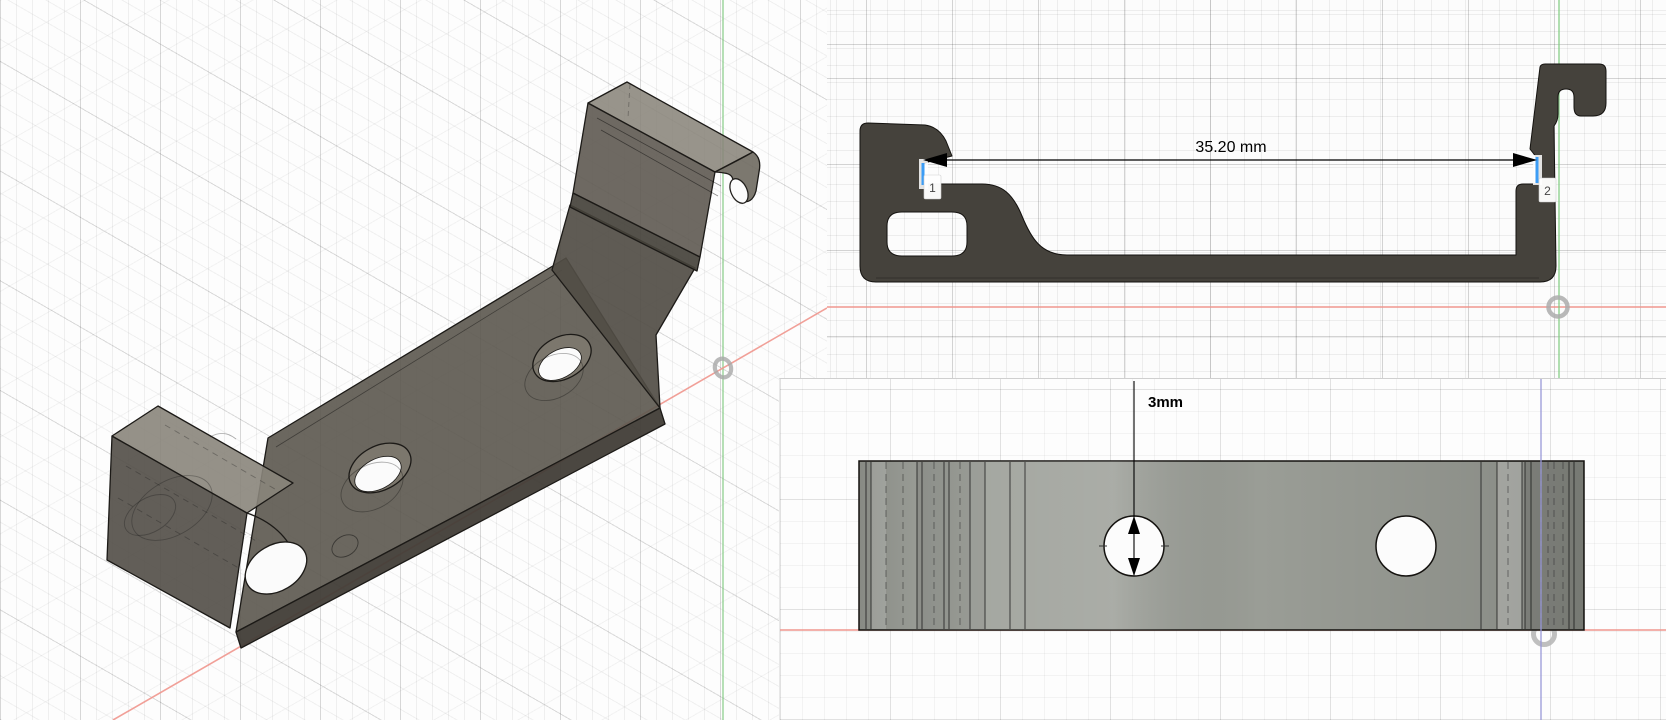 The image size is (1666, 720). Describe the element at coordinates (1165, 402) in the screenshot. I see `hole-dimension-value: 3mm` at that location.